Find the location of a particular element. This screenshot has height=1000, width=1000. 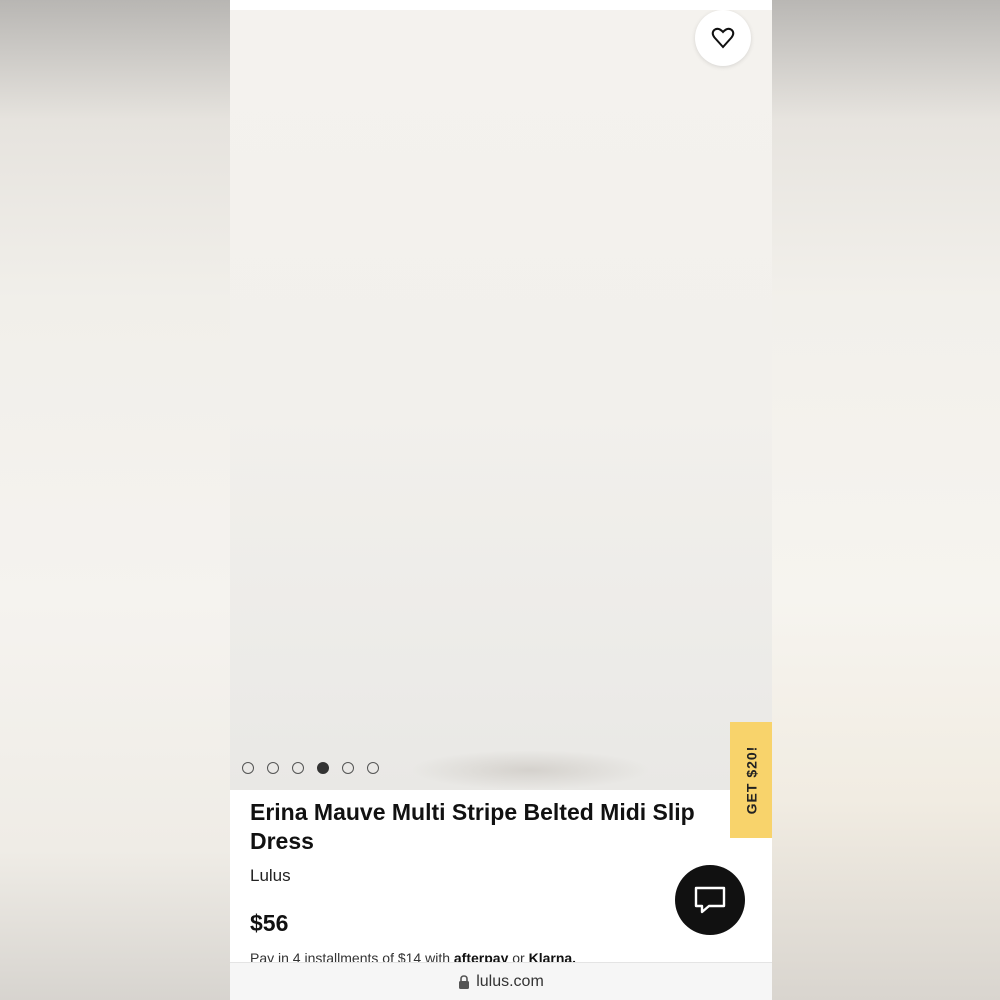

wishlist-button is located at coordinates (723, 38).